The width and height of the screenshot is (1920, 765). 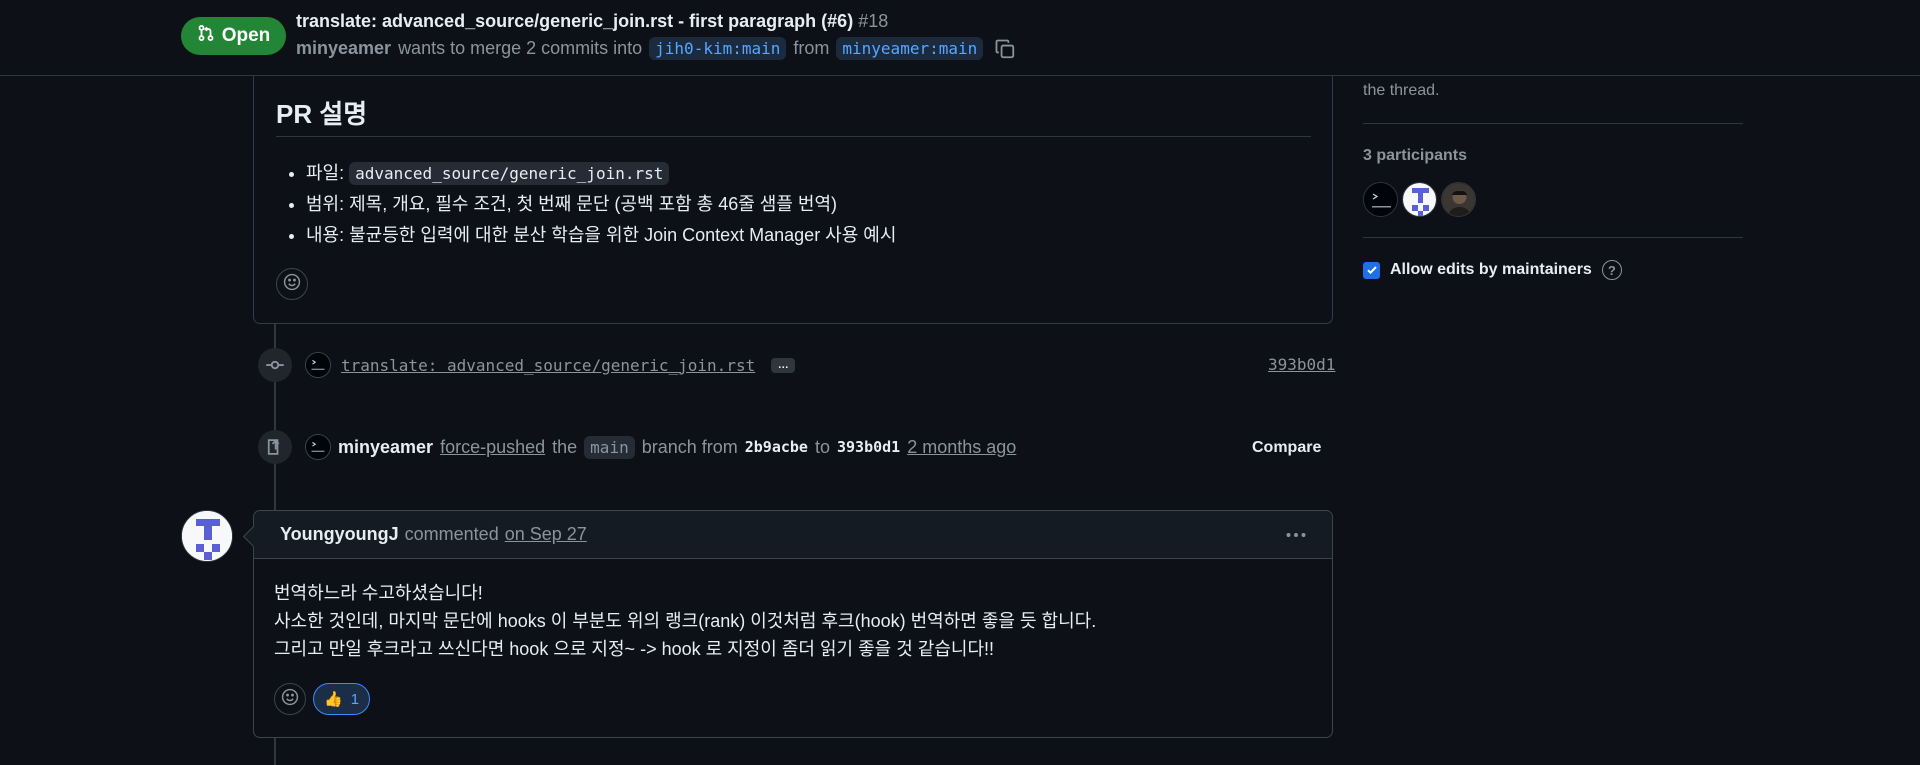 I want to click on reaction-count: 1, so click(x=355, y=699).